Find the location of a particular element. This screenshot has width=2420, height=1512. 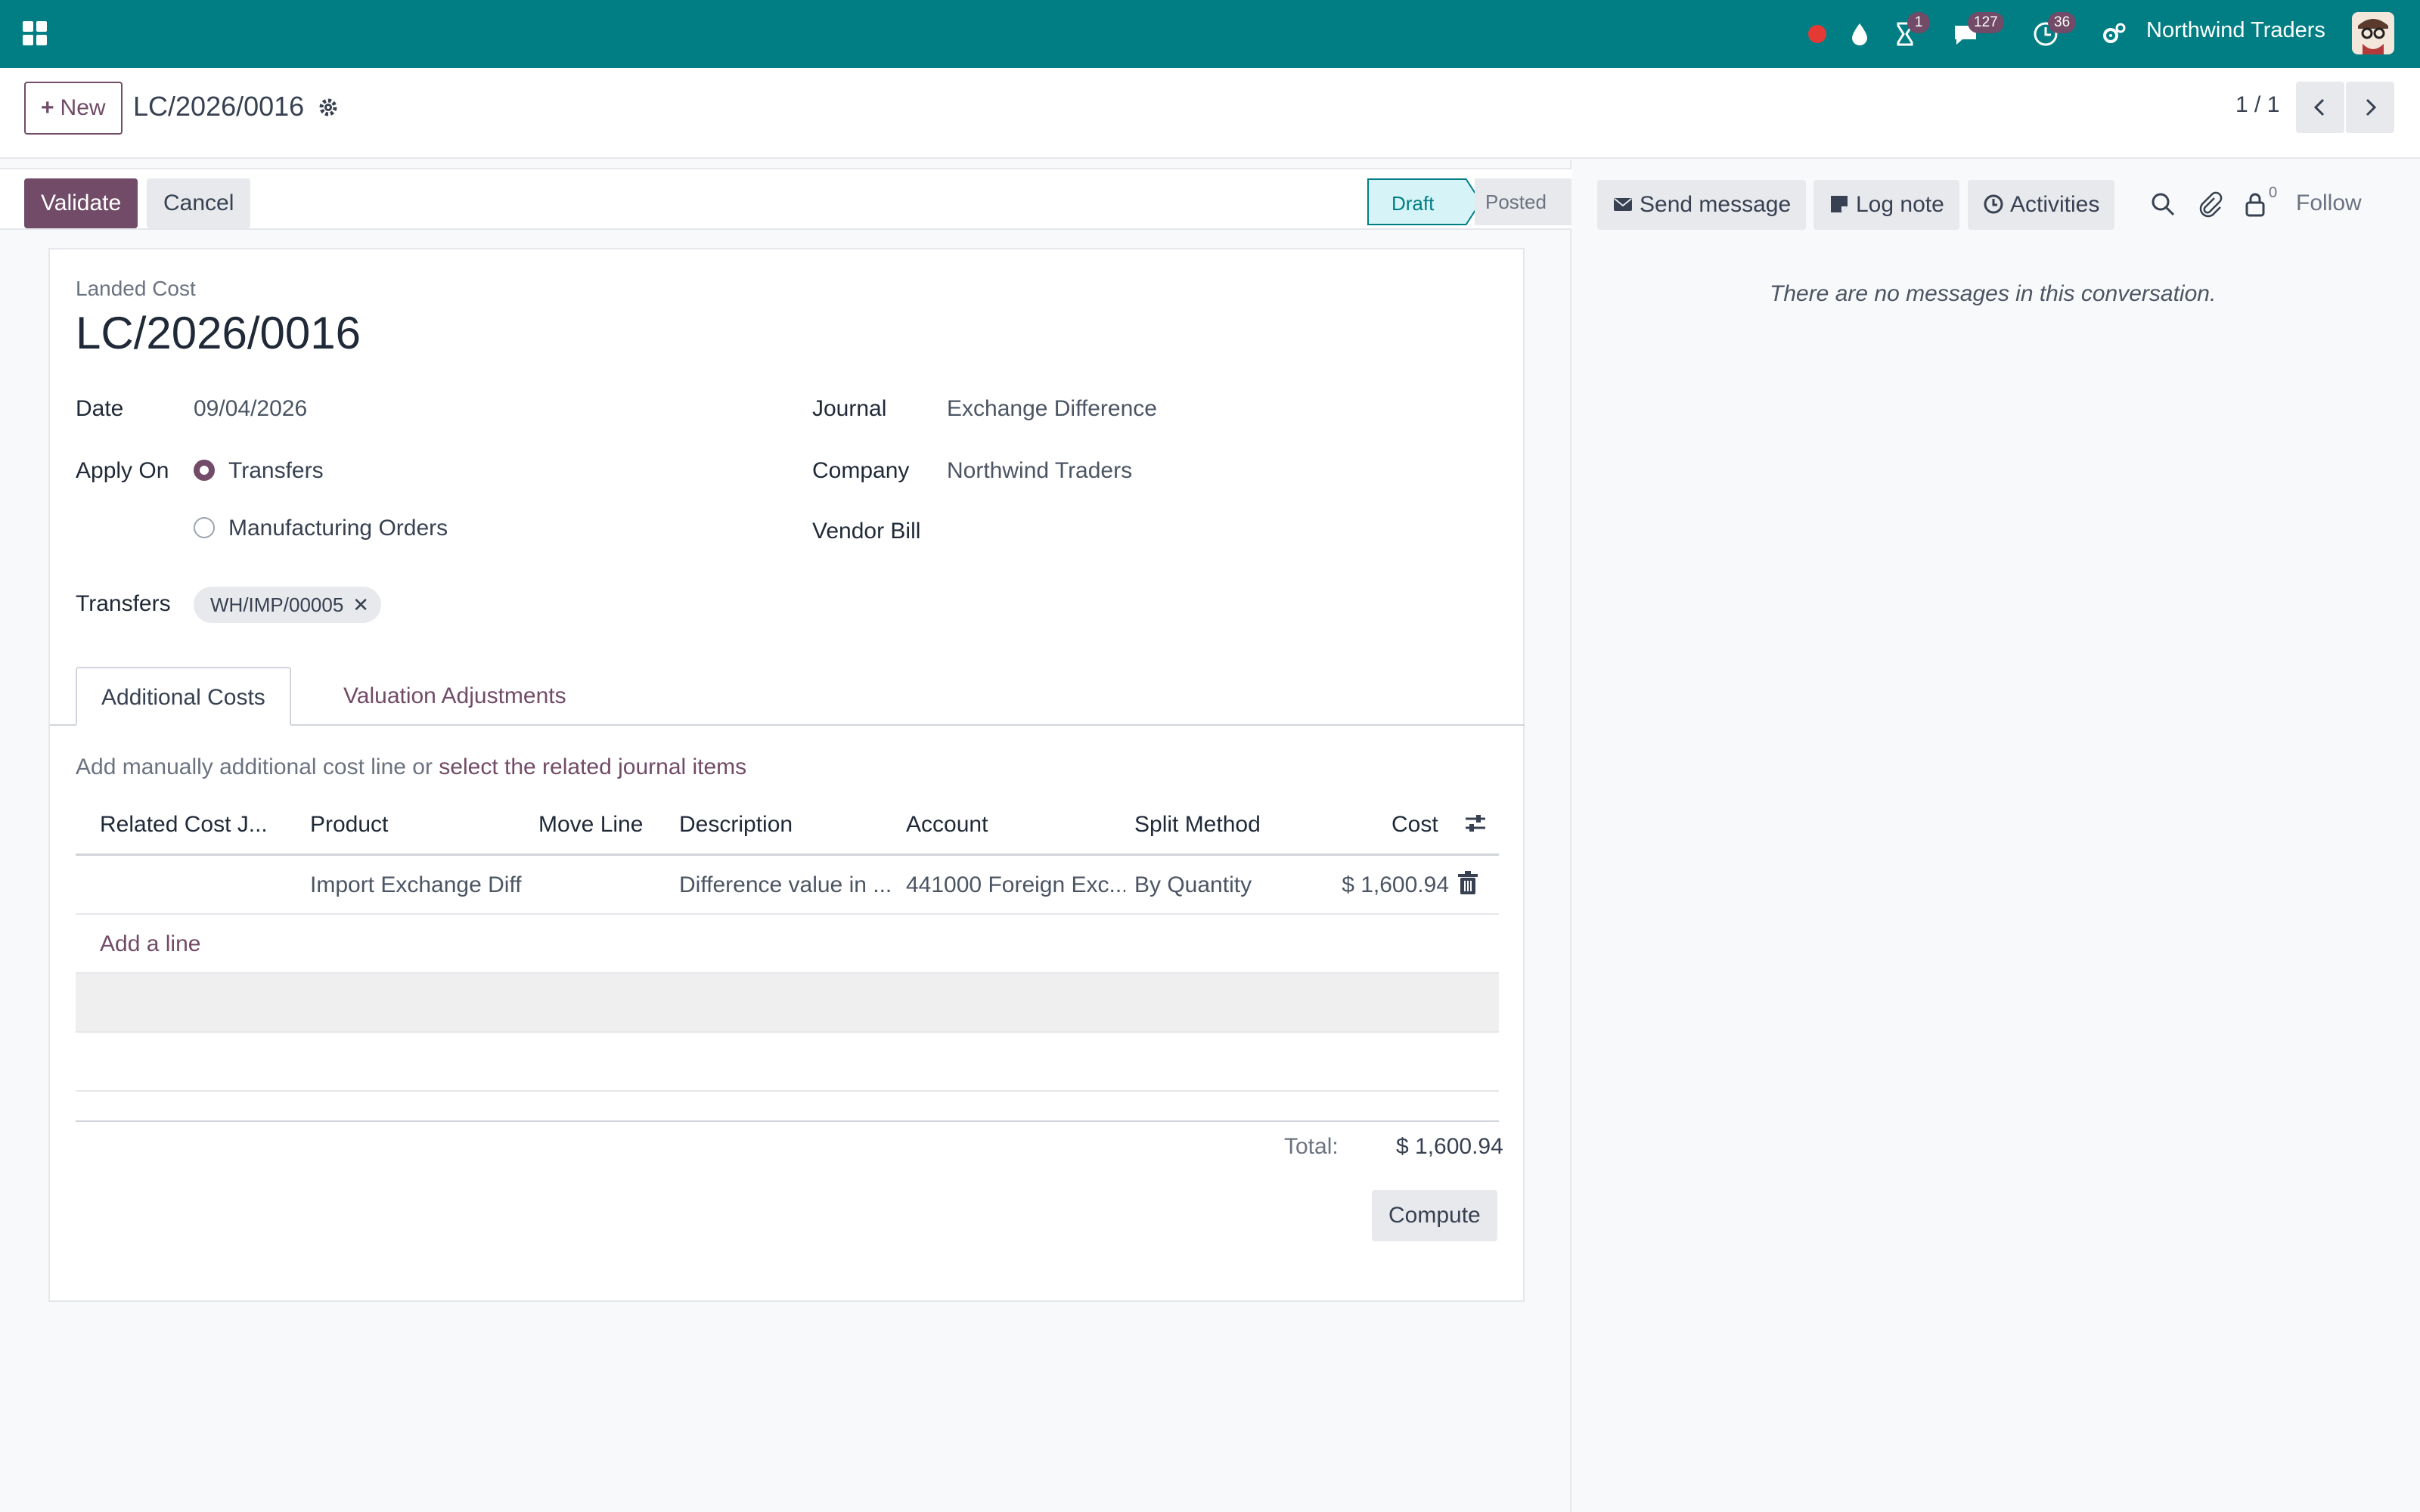

drop-icon is located at coordinates (1859, 34).